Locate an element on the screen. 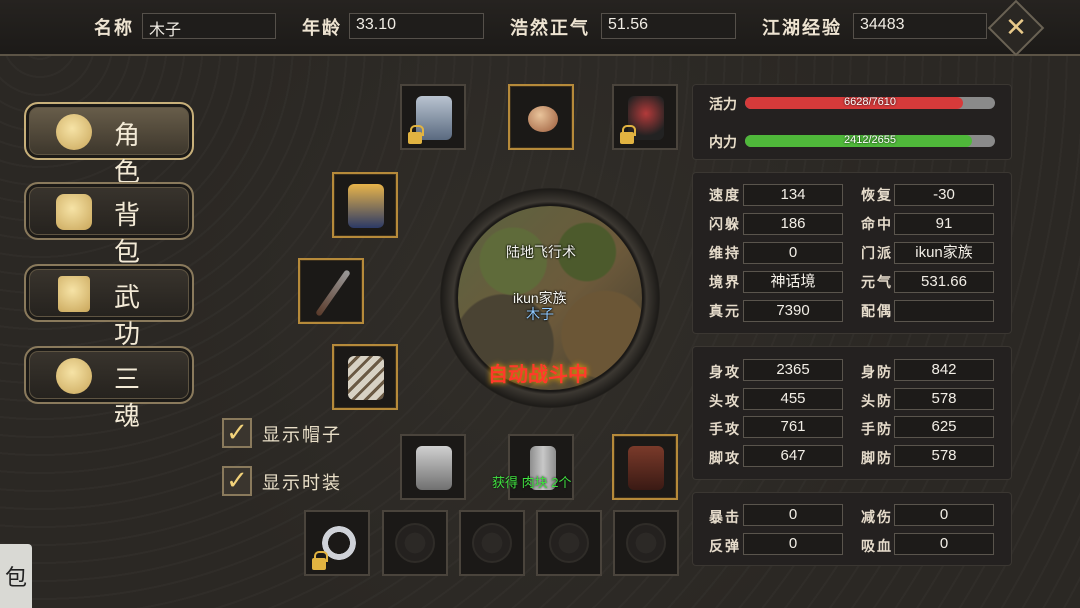 The height and width of the screenshot is (608, 1080). soul-icon is located at coordinates (74, 376).